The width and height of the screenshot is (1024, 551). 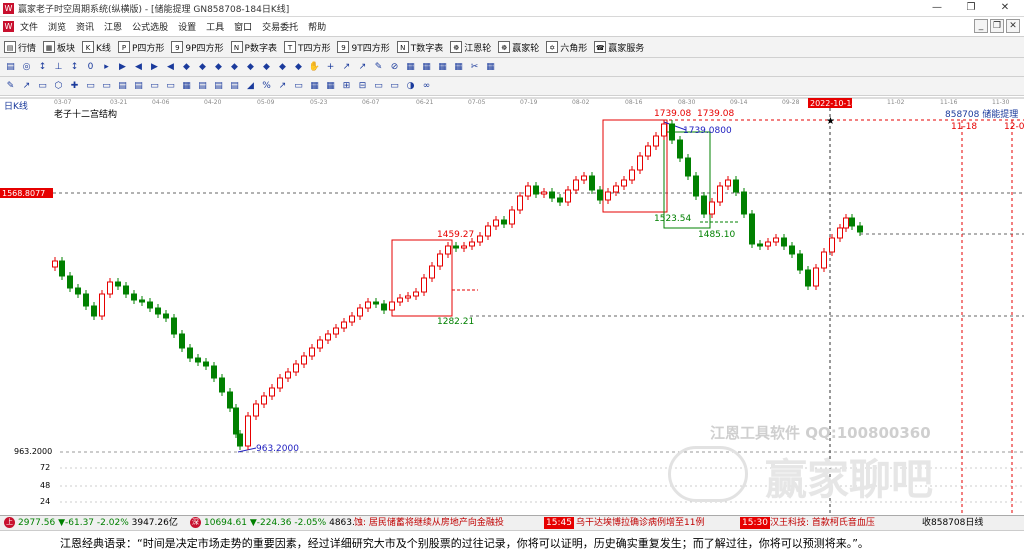 I want to click on toolbar3-tool-icon-7: ▤, so click(x=122, y=86).